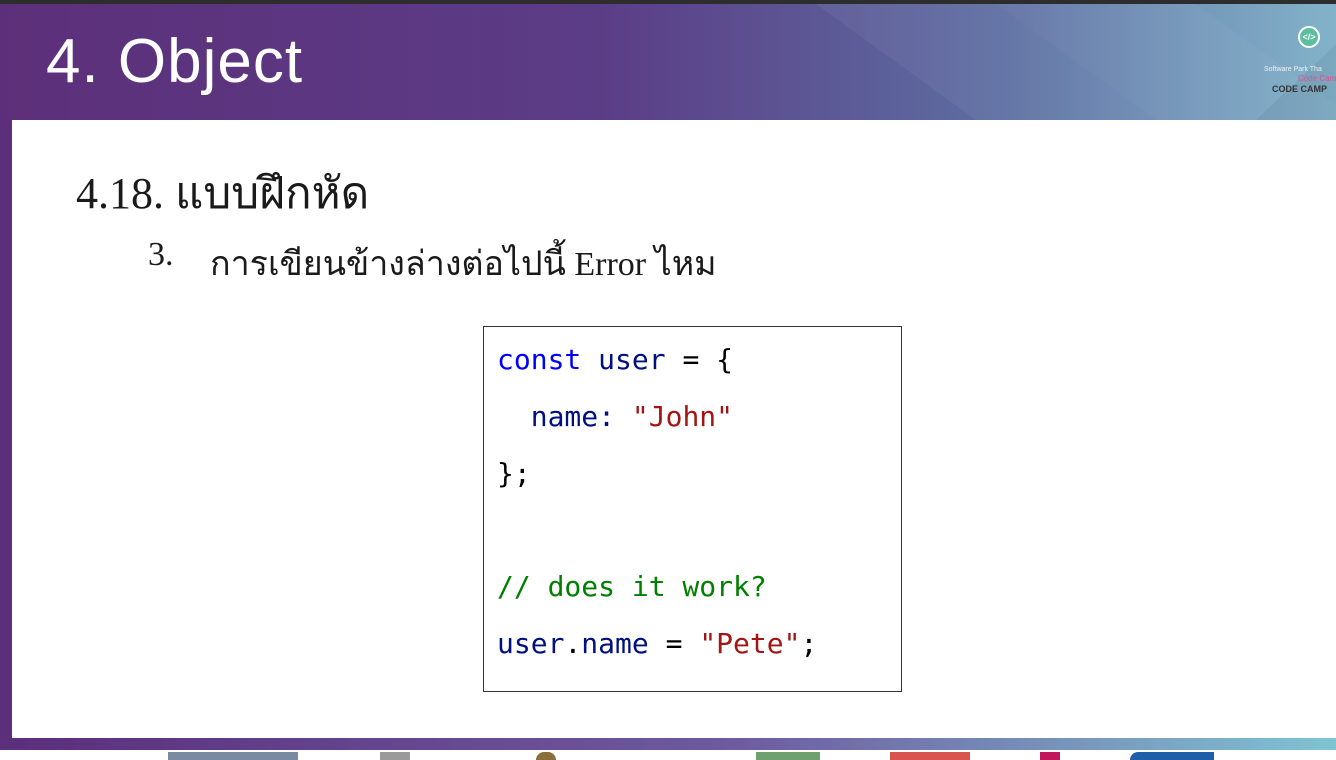 Image resolution: width=1336 pixels, height=760 pixels. What do you see at coordinates (632, 586) in the screenshot?
I see `code-comment: // does it work?` at bounding box center [632, 586].